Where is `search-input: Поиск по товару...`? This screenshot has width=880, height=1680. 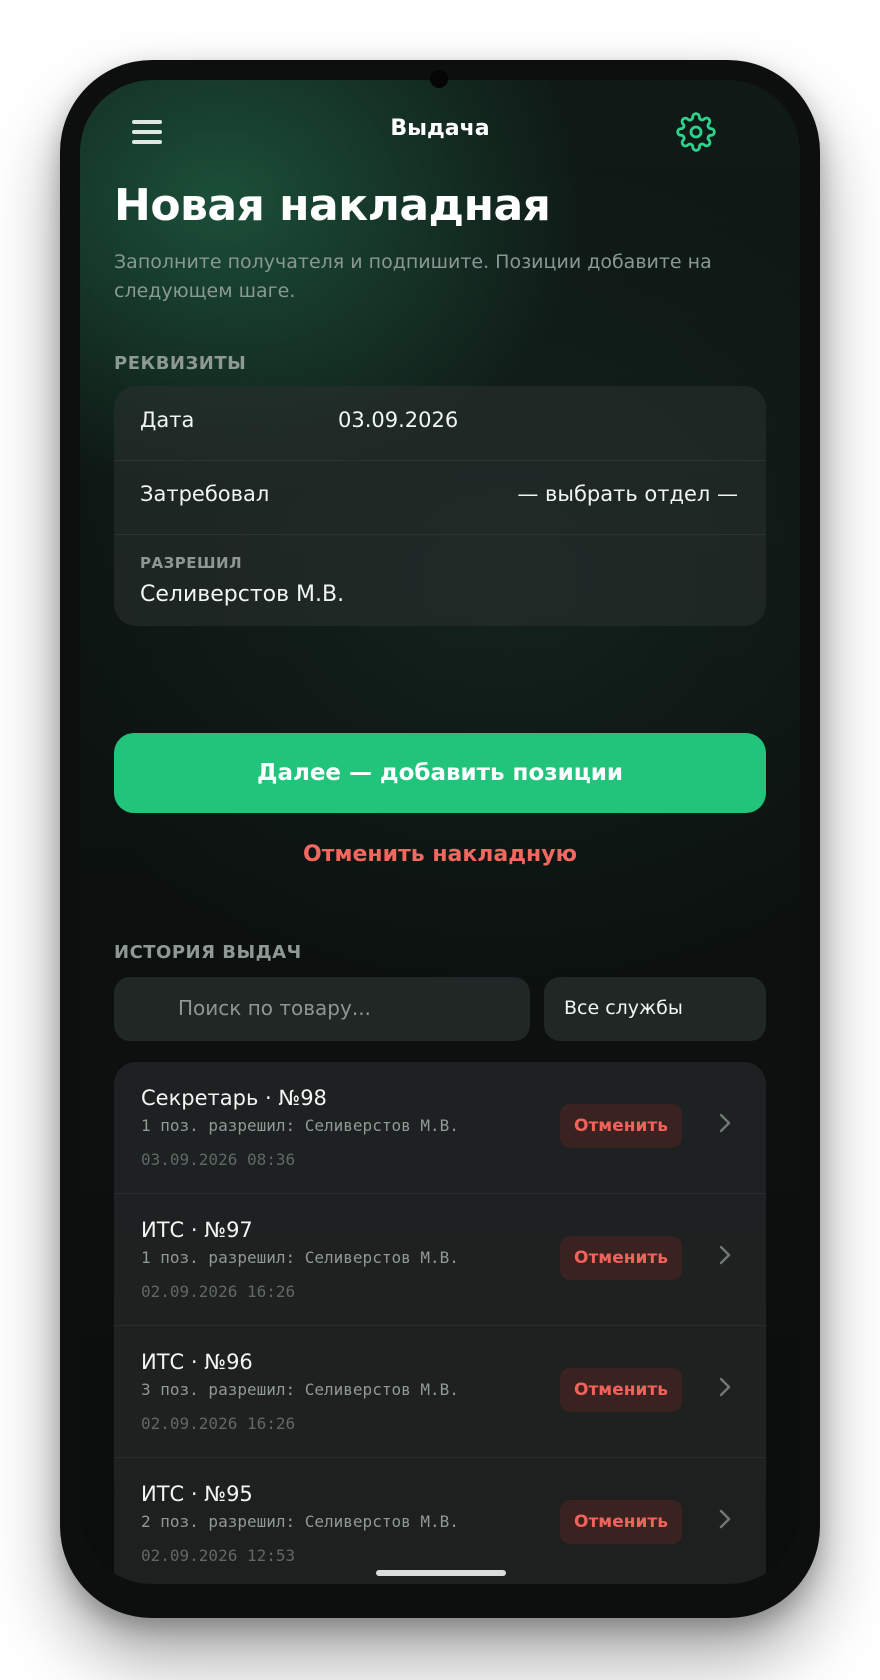
search-input: Поиск по товару... is located at coordinates (322, 1009).